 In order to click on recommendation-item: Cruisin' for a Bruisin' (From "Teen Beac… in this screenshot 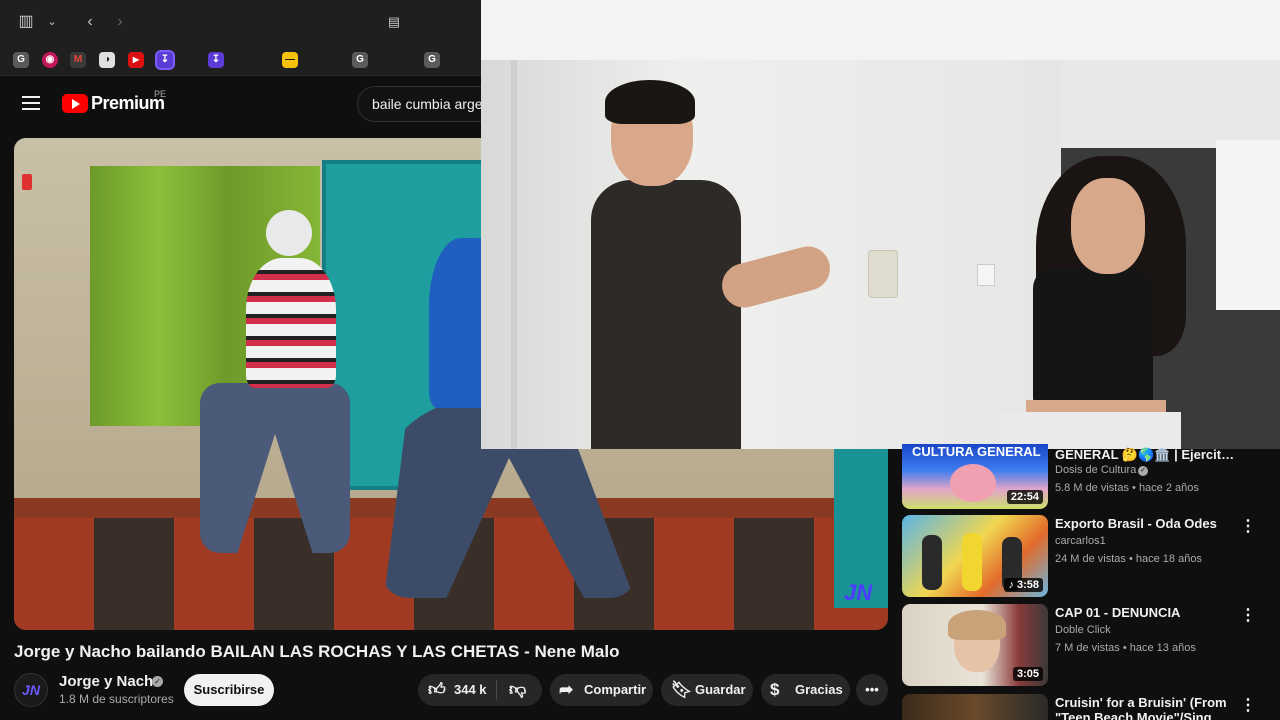, I will do `click(1087, 707)`.